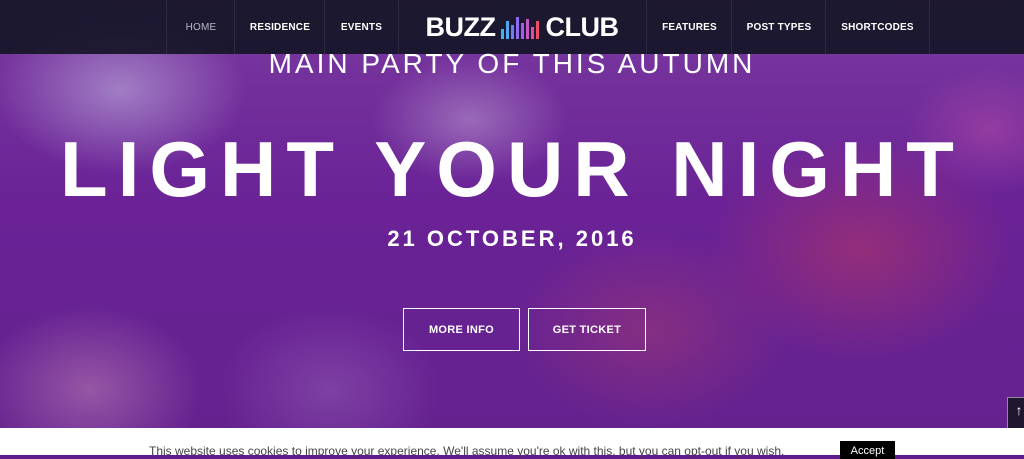  I want to click on more-info-button: MORE INFO, so click(461, 329).